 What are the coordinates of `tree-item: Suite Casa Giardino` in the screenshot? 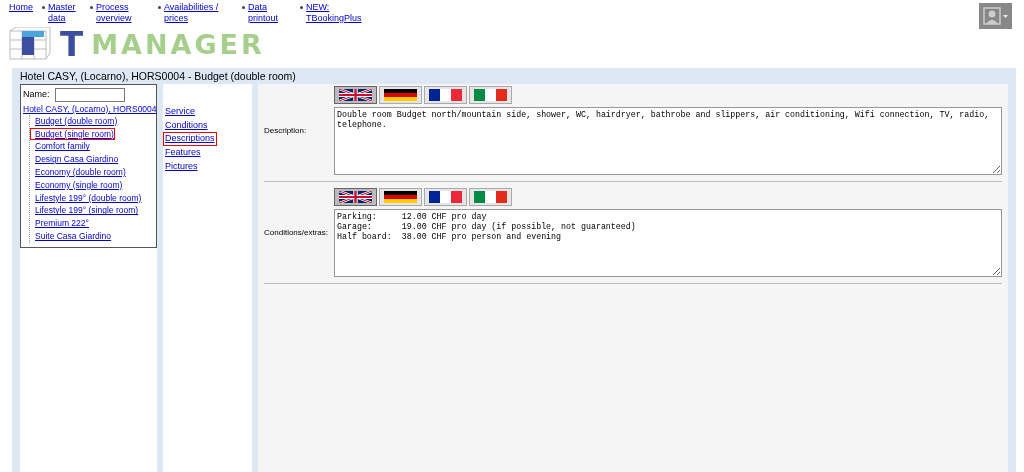 It's located at (71, 236).